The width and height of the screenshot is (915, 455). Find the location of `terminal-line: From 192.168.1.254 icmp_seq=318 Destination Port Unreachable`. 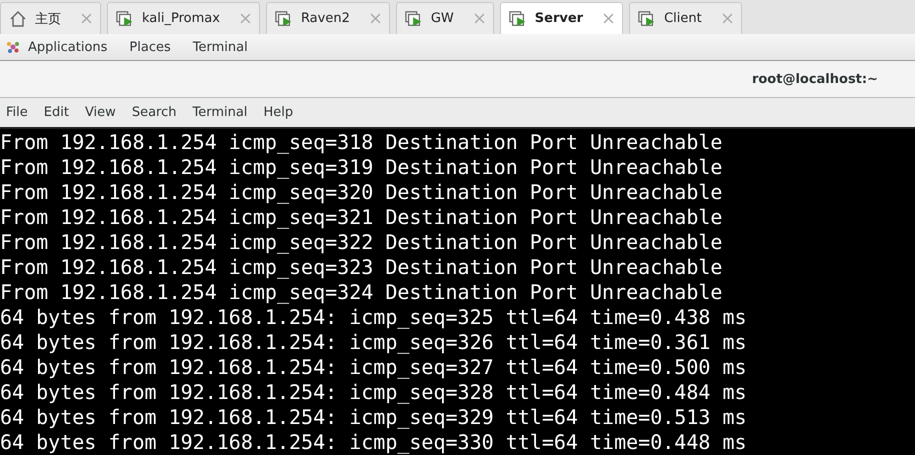

terminal-line: From 192.168.1.254 icmp_seq=318 Destination Port Unreachable is located at coordinates (361, 142).